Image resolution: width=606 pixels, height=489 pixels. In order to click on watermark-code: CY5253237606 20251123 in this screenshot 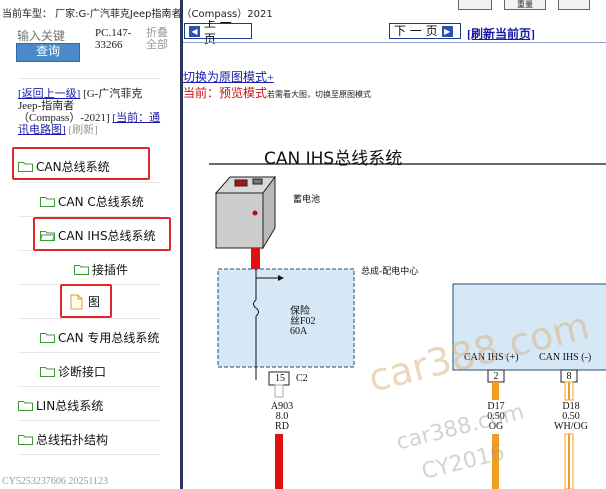, I will do `click(55, 481)`.